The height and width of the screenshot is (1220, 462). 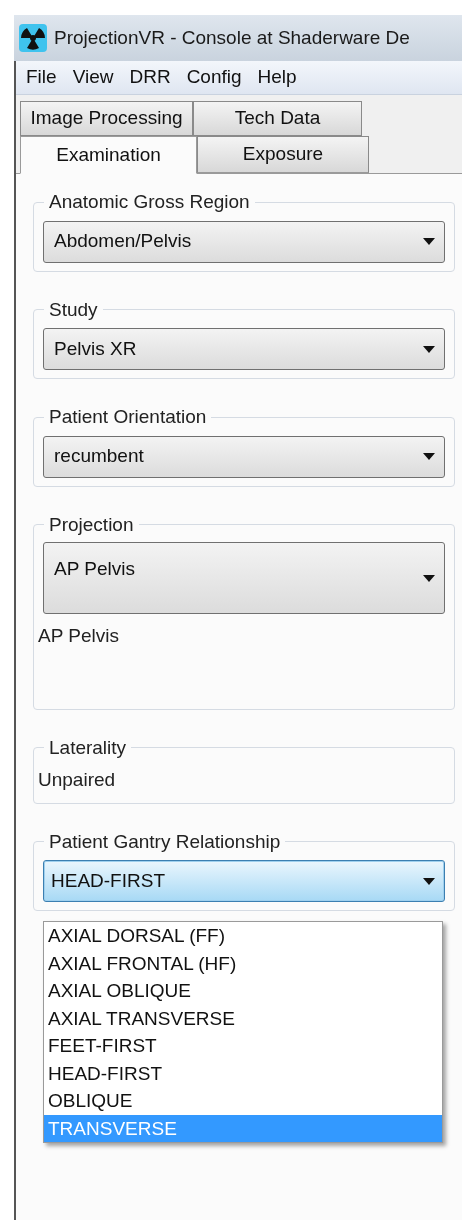 I want to click on menu-item: Help, so click(x=277, y=77).